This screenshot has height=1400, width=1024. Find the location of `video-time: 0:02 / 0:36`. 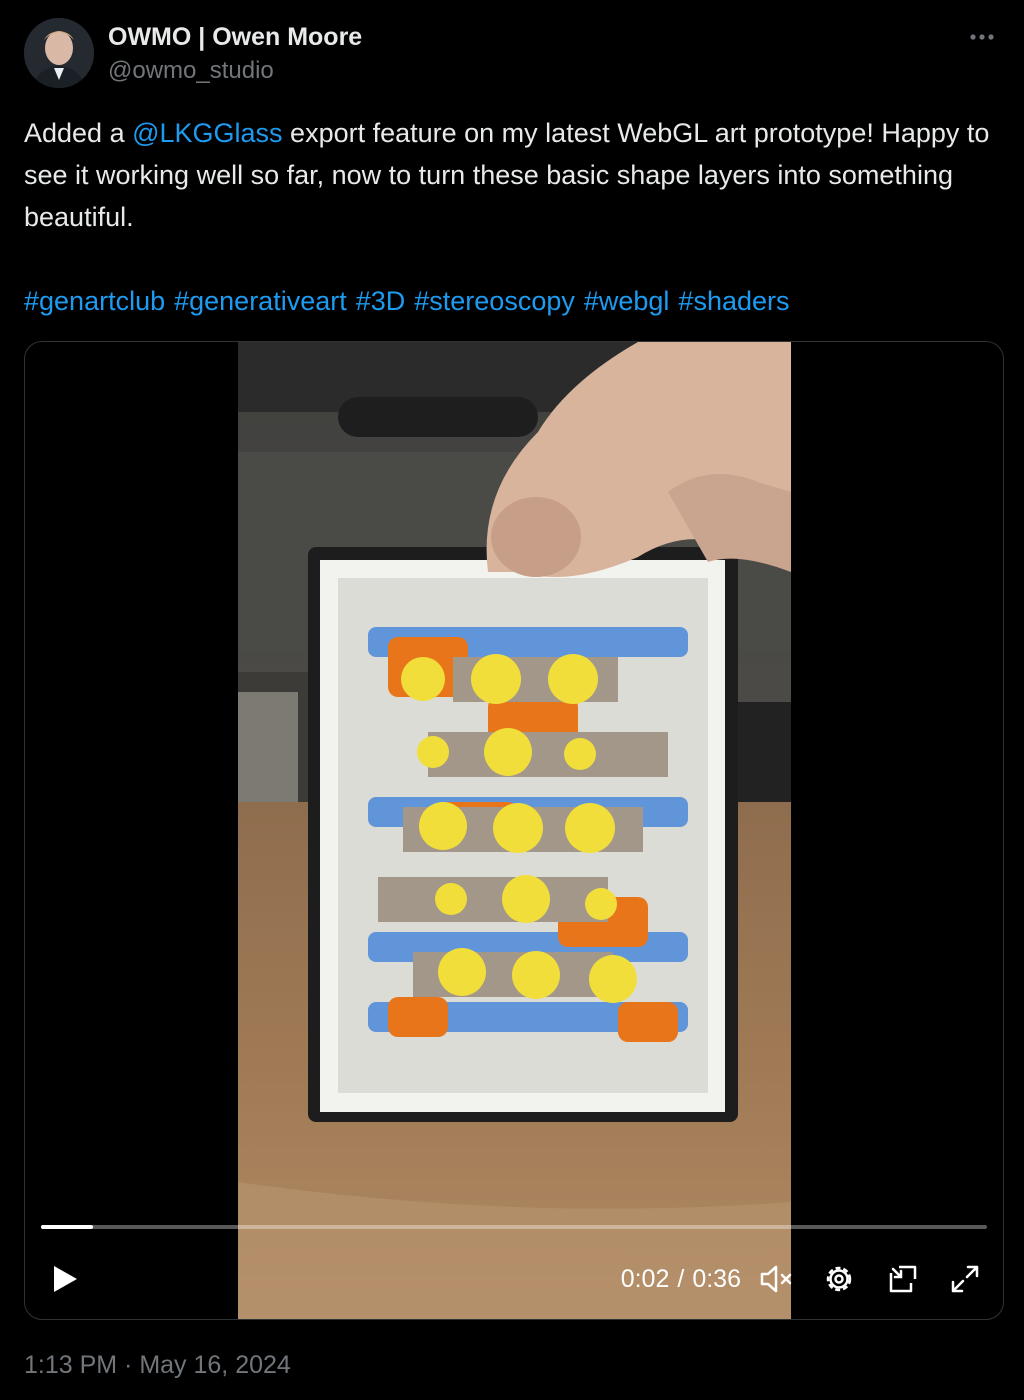

video-time: 0:02 / 0:36 is located at coordinates (681, 1279).